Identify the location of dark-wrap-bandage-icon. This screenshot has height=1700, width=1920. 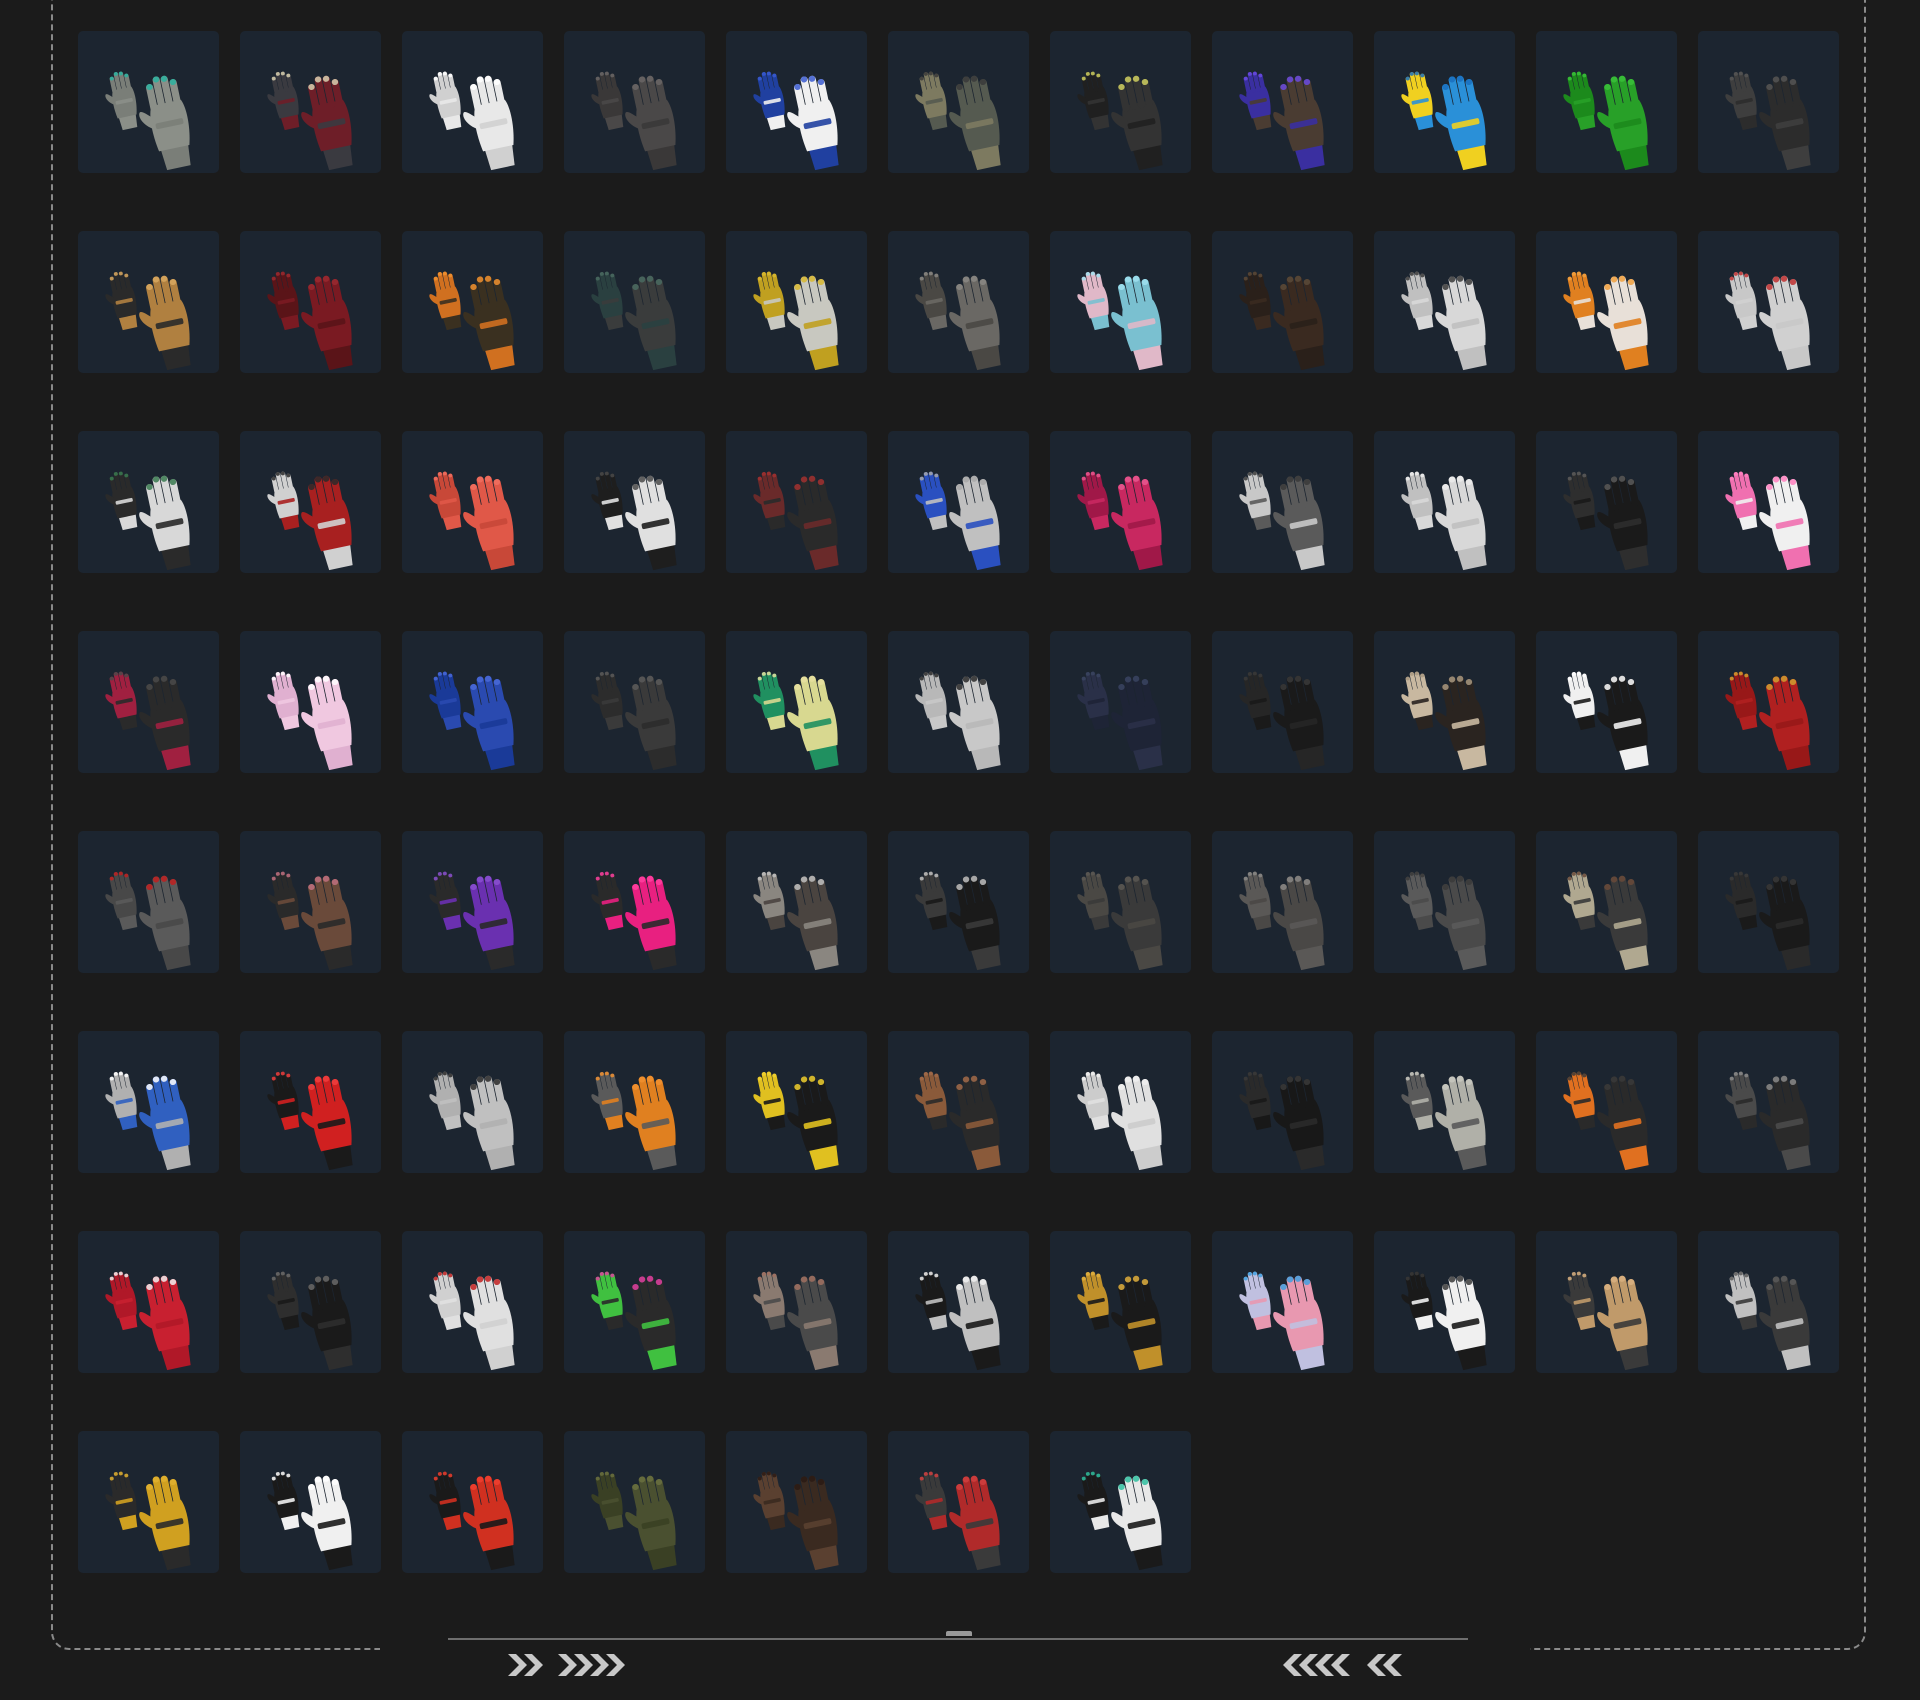
(1120, 921).